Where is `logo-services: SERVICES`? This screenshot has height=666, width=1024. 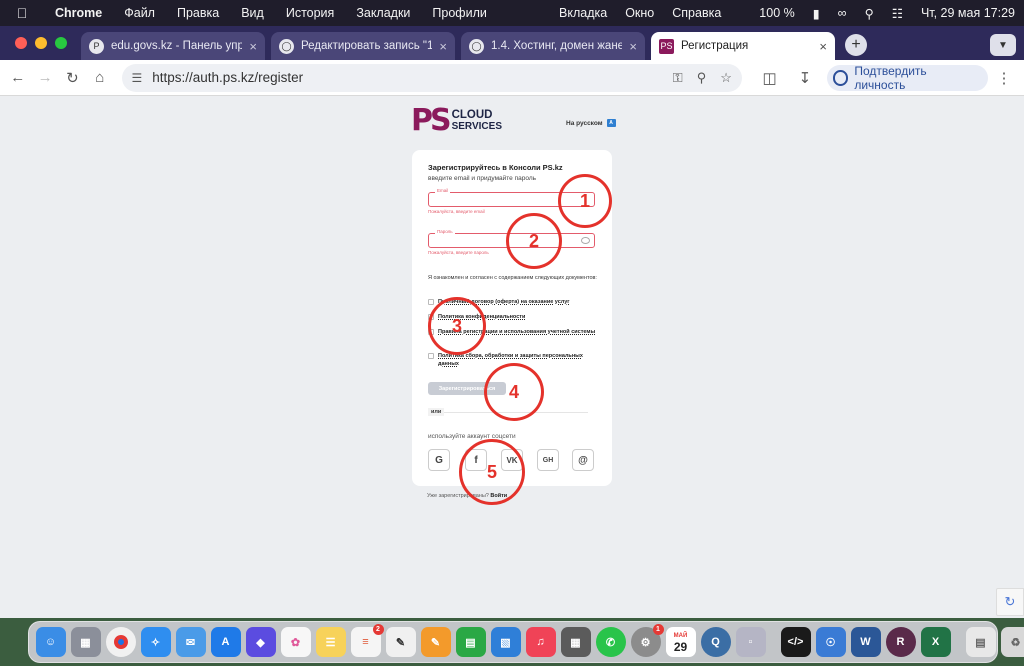 logo-services: SERVICES is located at coordinates (476, 126).